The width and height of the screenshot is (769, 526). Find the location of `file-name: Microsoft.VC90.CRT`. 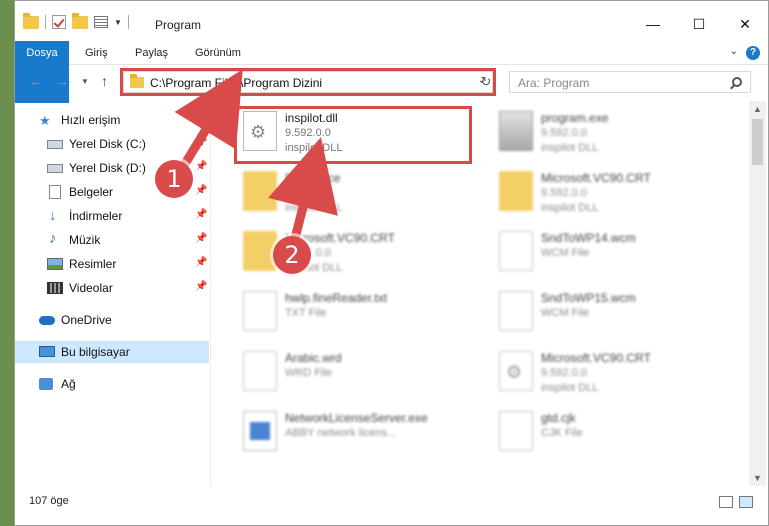

file-name: Microsoft.VC90.CRT is located at coordinates (596, 178).